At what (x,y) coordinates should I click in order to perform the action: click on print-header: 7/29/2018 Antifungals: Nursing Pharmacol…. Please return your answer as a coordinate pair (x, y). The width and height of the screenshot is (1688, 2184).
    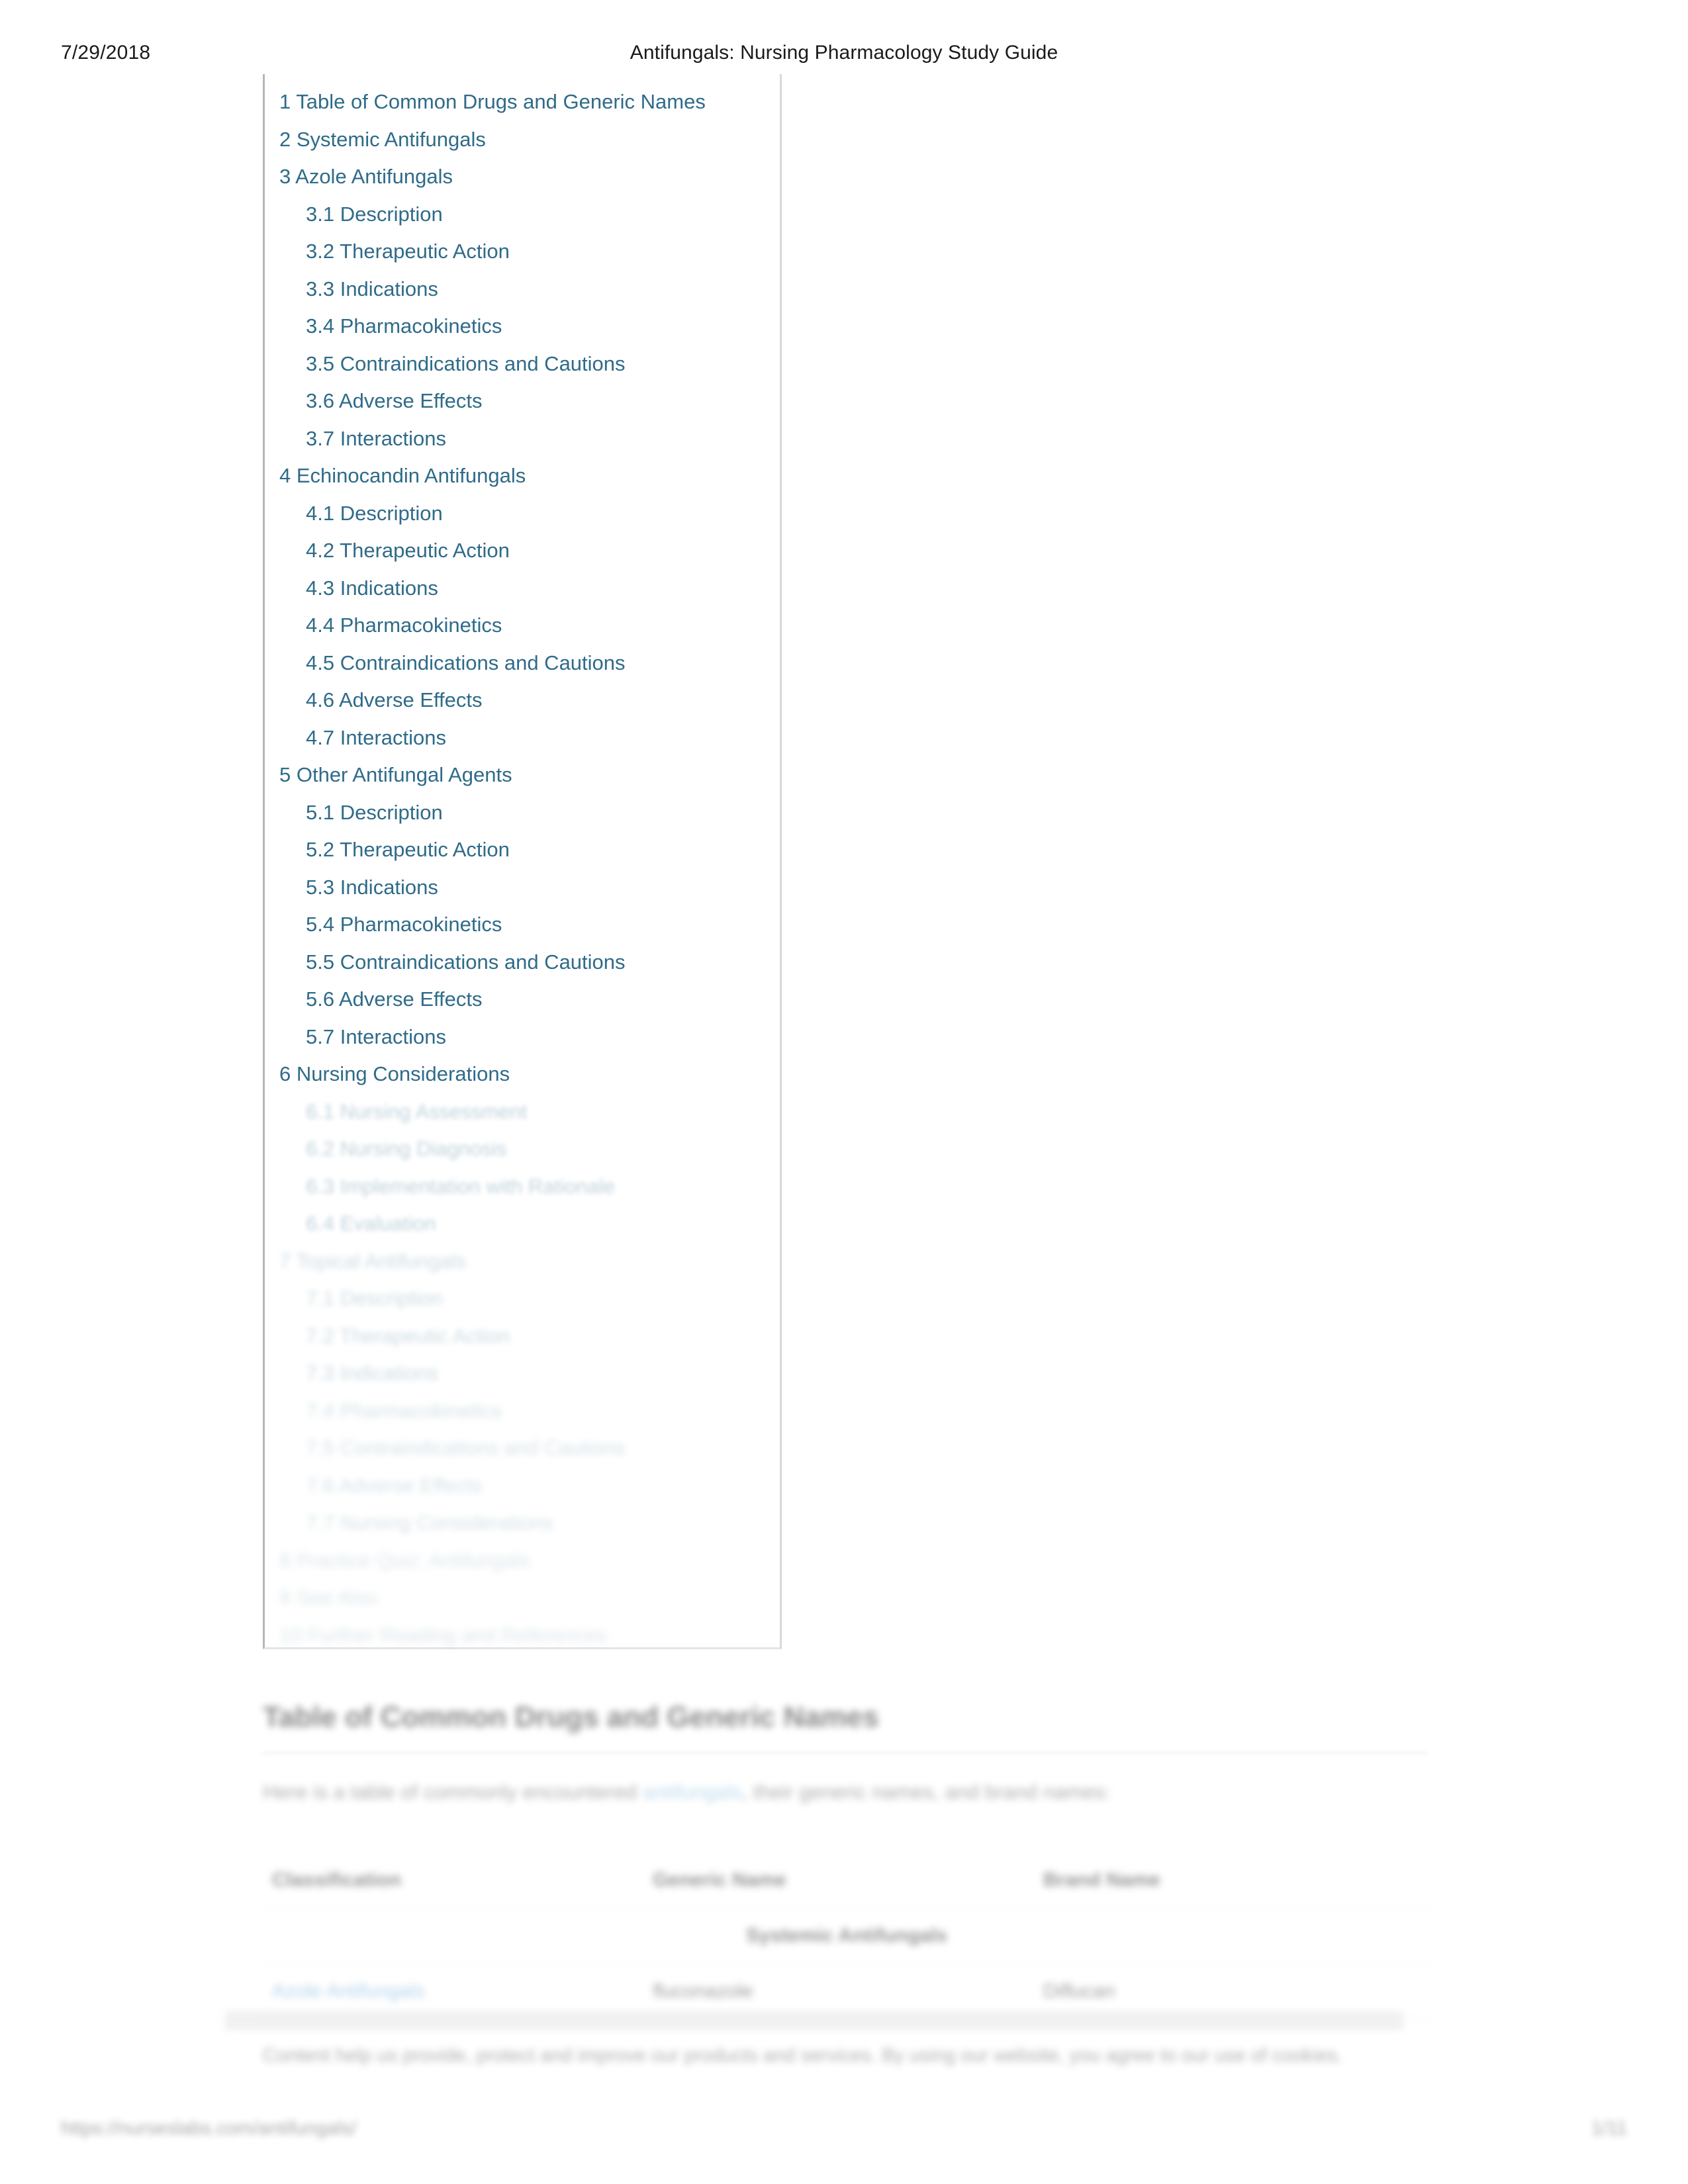
    Looking at the image, I should click on (844, 53).